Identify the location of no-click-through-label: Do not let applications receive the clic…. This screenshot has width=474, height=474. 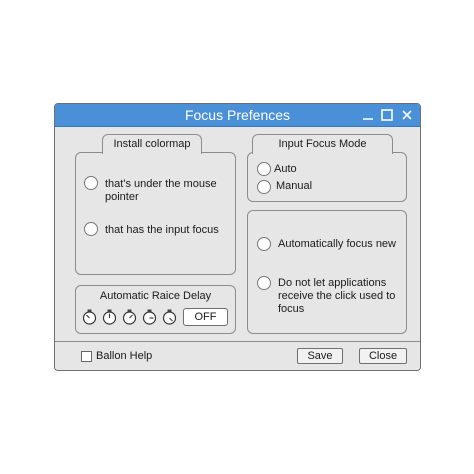
(337, 296).